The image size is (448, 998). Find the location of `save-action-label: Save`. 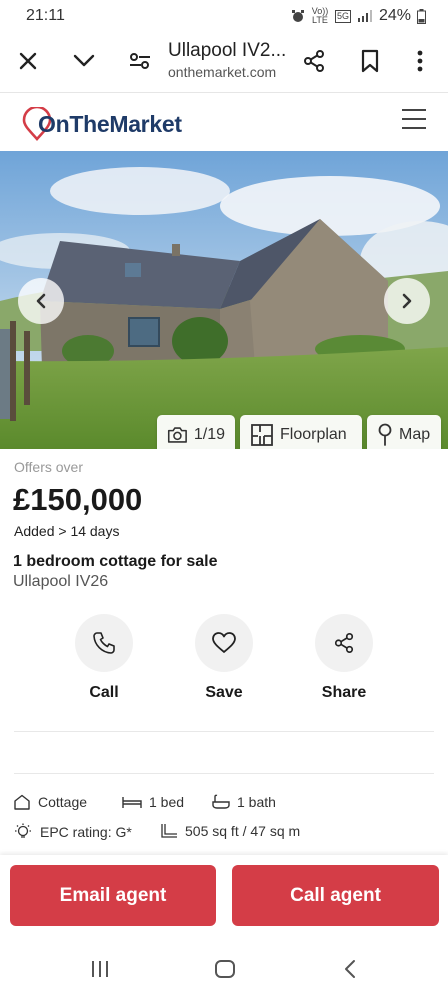

save-action-label: Save is located at coordinates (224, 692).